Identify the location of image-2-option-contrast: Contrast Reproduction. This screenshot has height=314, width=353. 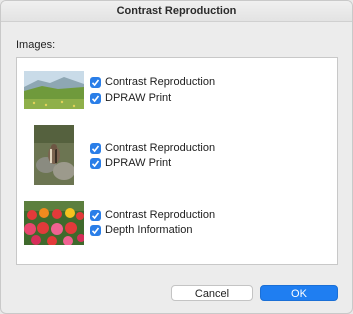
(152, 148).